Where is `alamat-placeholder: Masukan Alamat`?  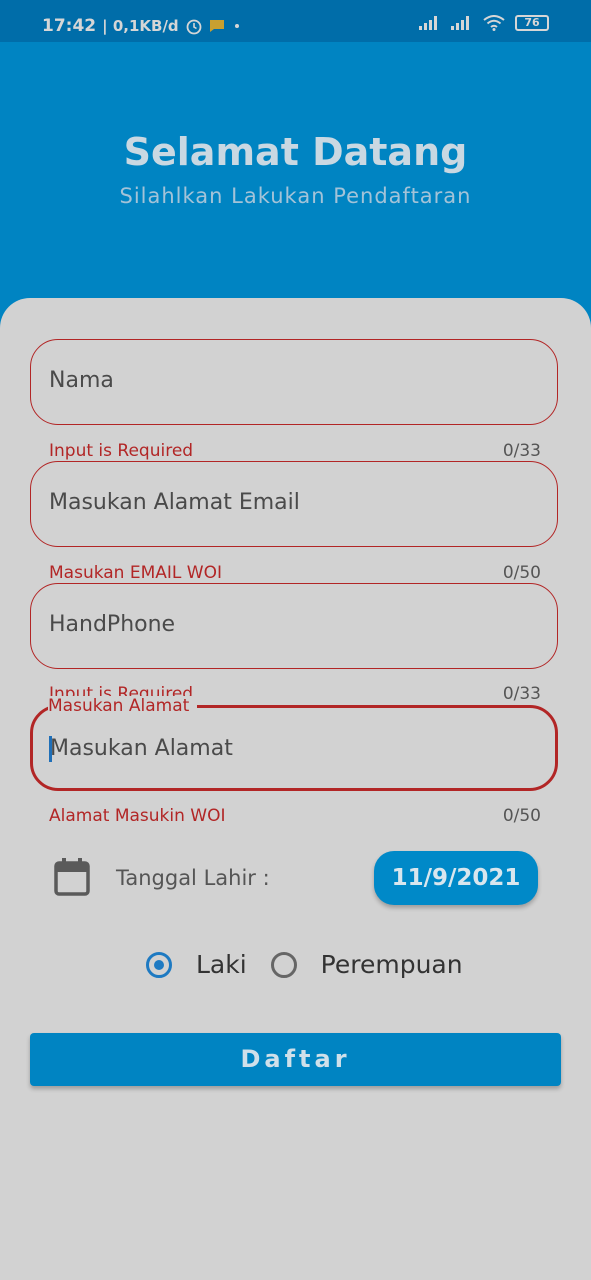
alamat-placeholder: Masukan Alamat is located at coordinates (141, 748).